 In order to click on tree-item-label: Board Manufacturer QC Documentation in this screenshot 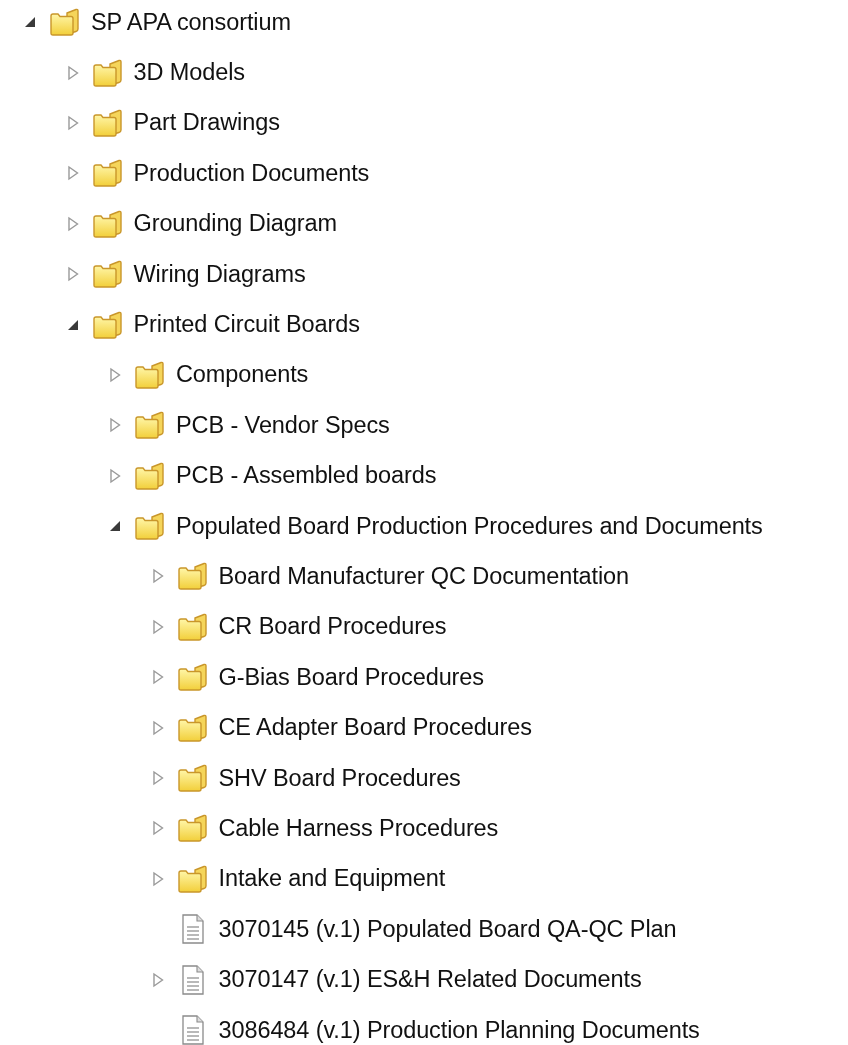, I will do `click(424, 576)`.